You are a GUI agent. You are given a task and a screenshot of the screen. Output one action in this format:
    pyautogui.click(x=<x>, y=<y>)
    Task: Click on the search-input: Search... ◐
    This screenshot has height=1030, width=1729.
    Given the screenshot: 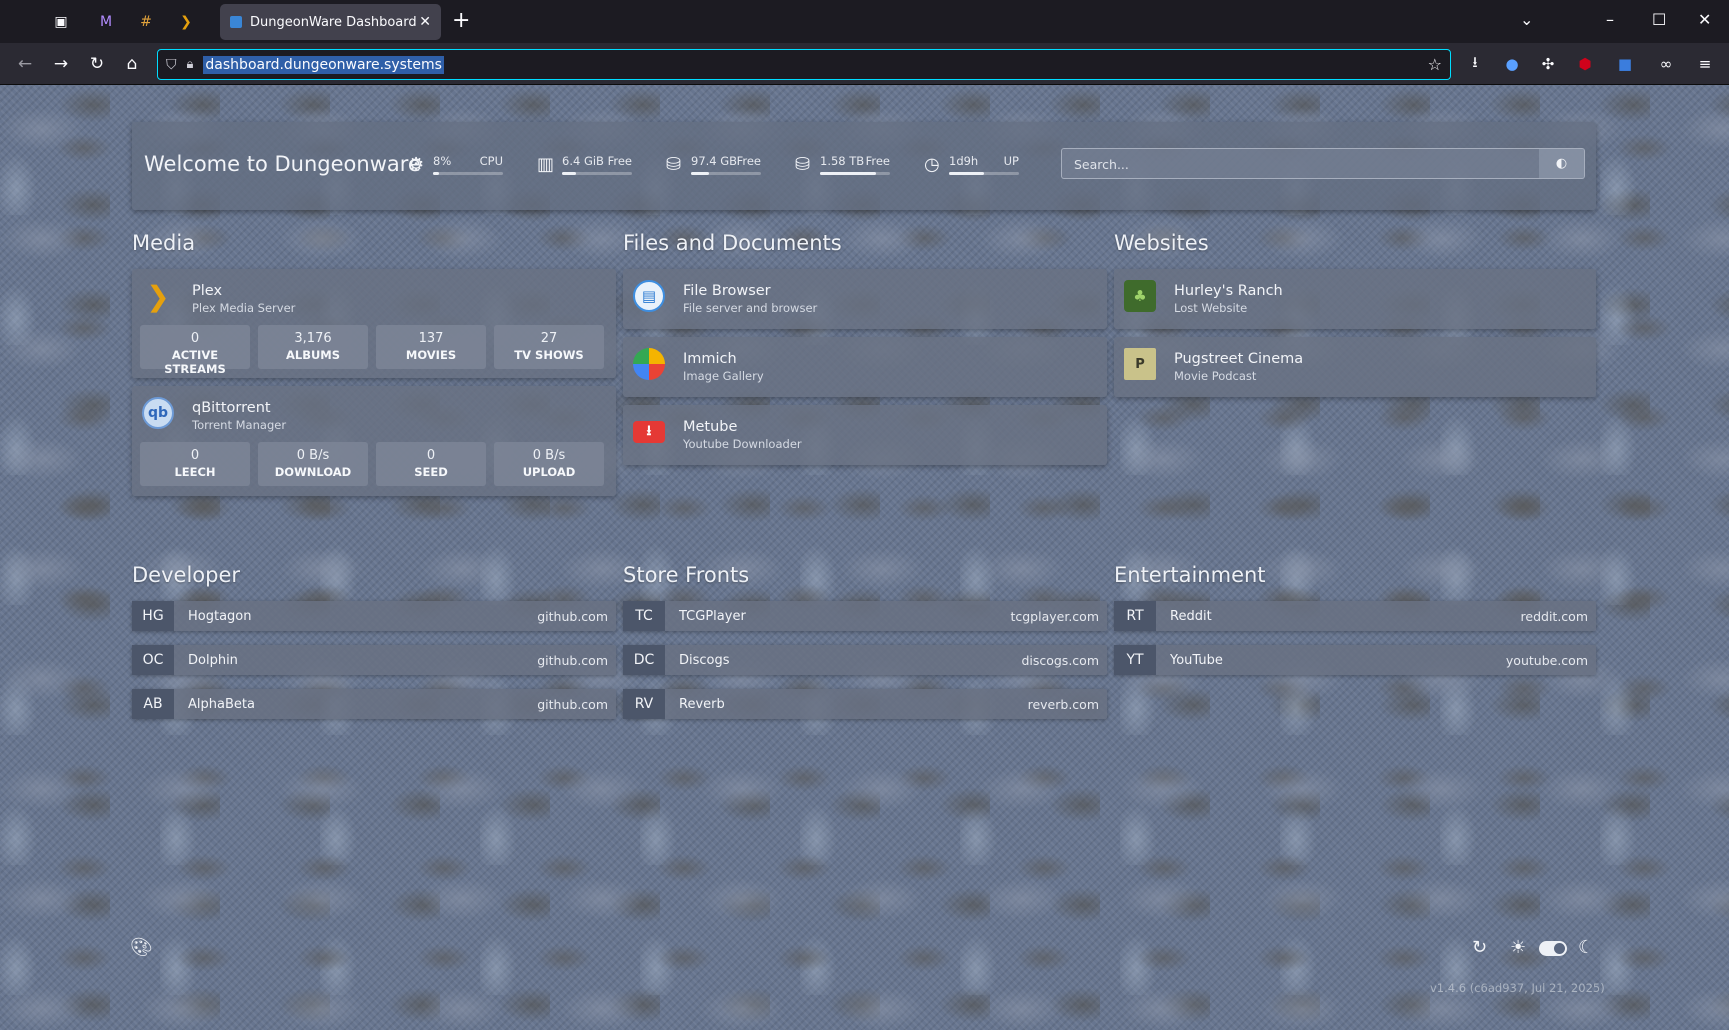 What is the action you would take?
    pyautogui.click(x=1323, y=163)
    